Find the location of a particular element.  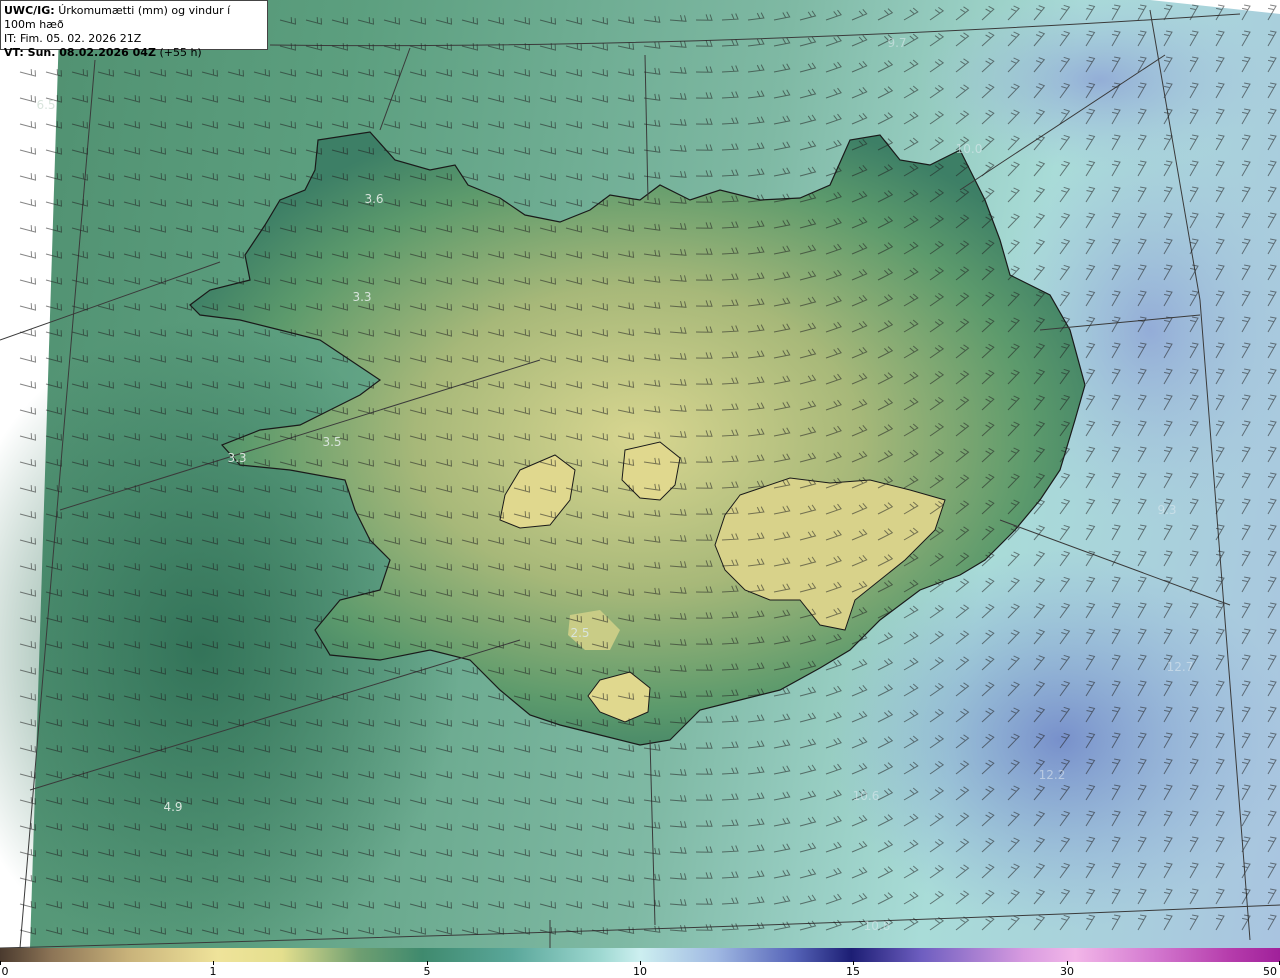

field-value-label-7: 9.7 is located at coordinates (897, 43).